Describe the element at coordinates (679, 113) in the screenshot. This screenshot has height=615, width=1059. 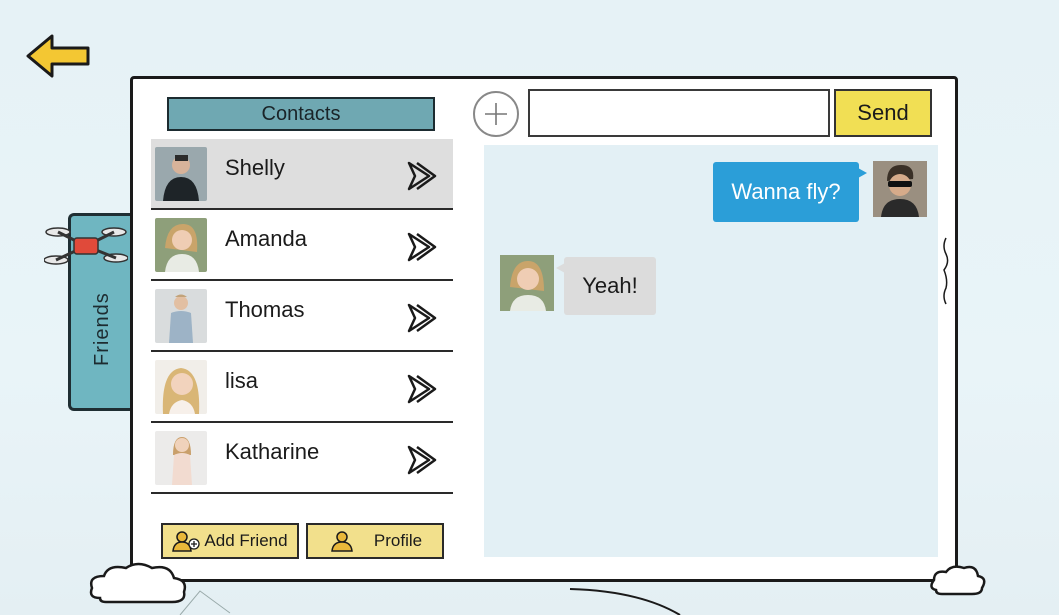
I see `message-input` at that location.